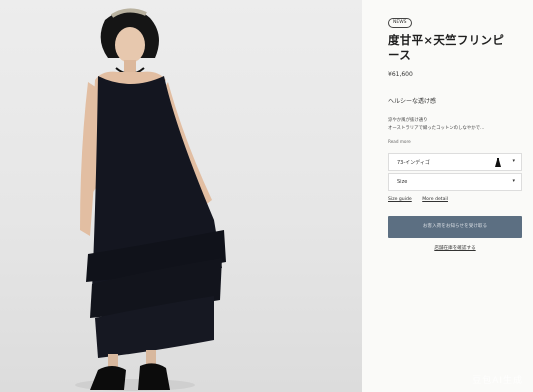 The height and width of the screenshot is (392, 533). What do you see at coordinates (455, 162) in the screenshot?
I see `color-select: 73-インディゴ ▾` at bounding box center [455, 162].